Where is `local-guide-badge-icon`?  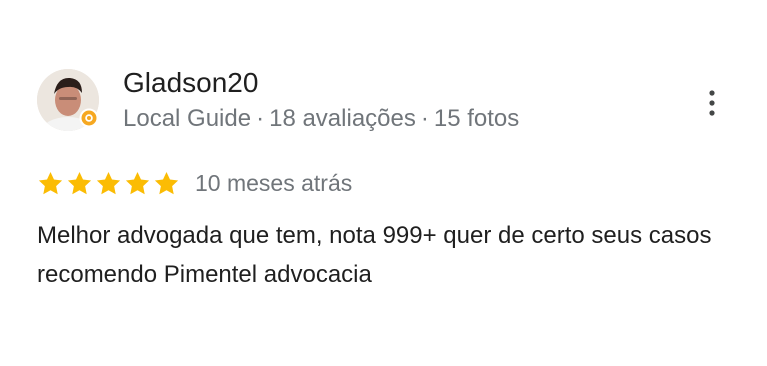 local-guide-badge-icon is located at coordinates (89, 118).